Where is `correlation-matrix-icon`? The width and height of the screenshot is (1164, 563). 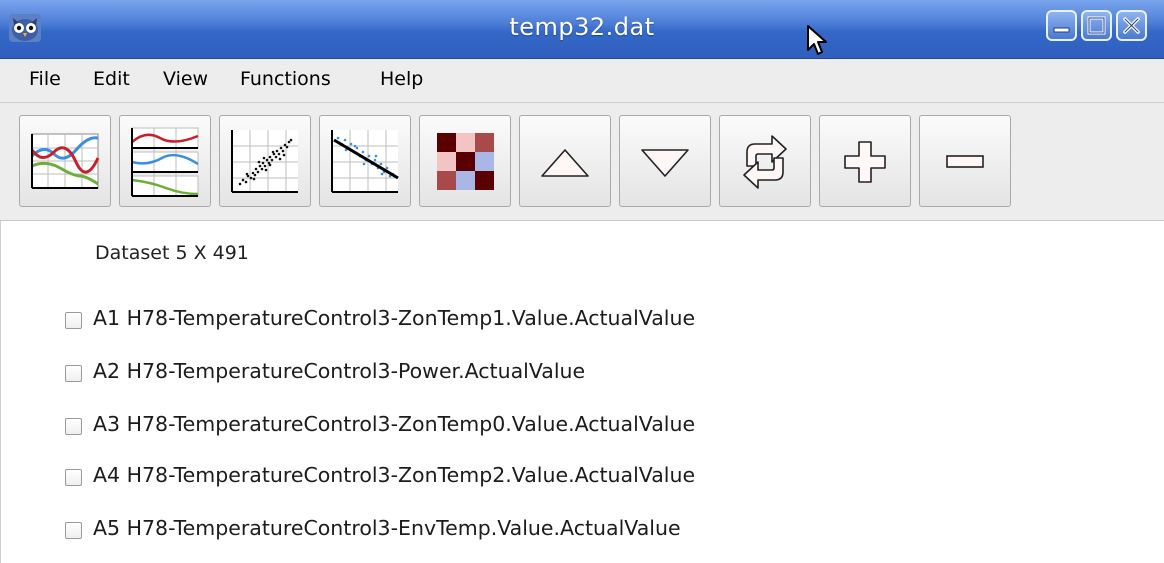 correlation-matrix-icon is located at coordinates (465, 161).